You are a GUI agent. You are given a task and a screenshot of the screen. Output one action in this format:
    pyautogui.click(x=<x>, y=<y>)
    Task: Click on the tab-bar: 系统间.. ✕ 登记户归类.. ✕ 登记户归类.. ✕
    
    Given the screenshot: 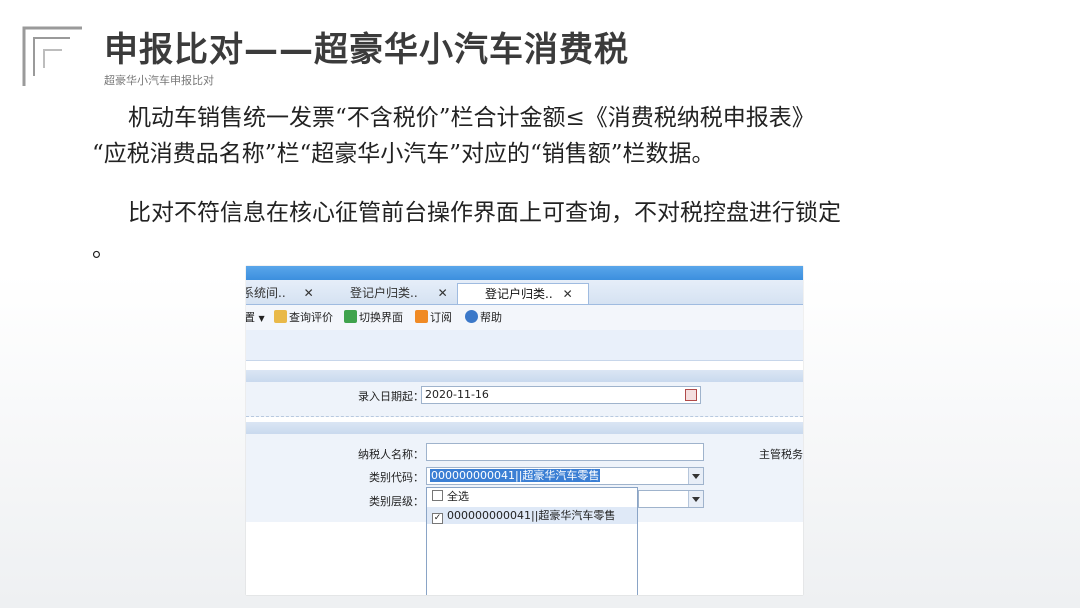 What is the action you would take?
    pyautogui.click(x=524, y=292)
    